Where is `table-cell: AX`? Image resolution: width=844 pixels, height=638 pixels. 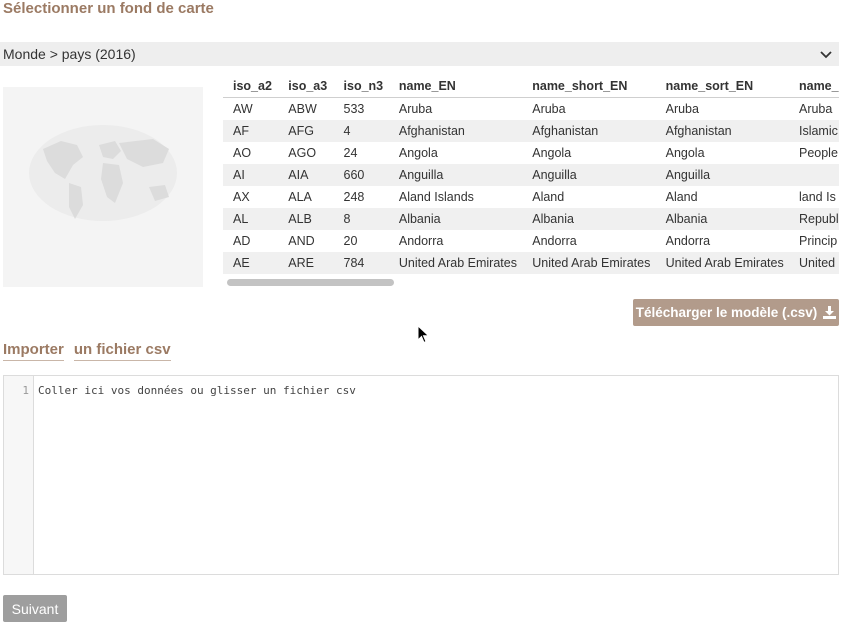
table-cell: AX is located at coordinates (241, 197).